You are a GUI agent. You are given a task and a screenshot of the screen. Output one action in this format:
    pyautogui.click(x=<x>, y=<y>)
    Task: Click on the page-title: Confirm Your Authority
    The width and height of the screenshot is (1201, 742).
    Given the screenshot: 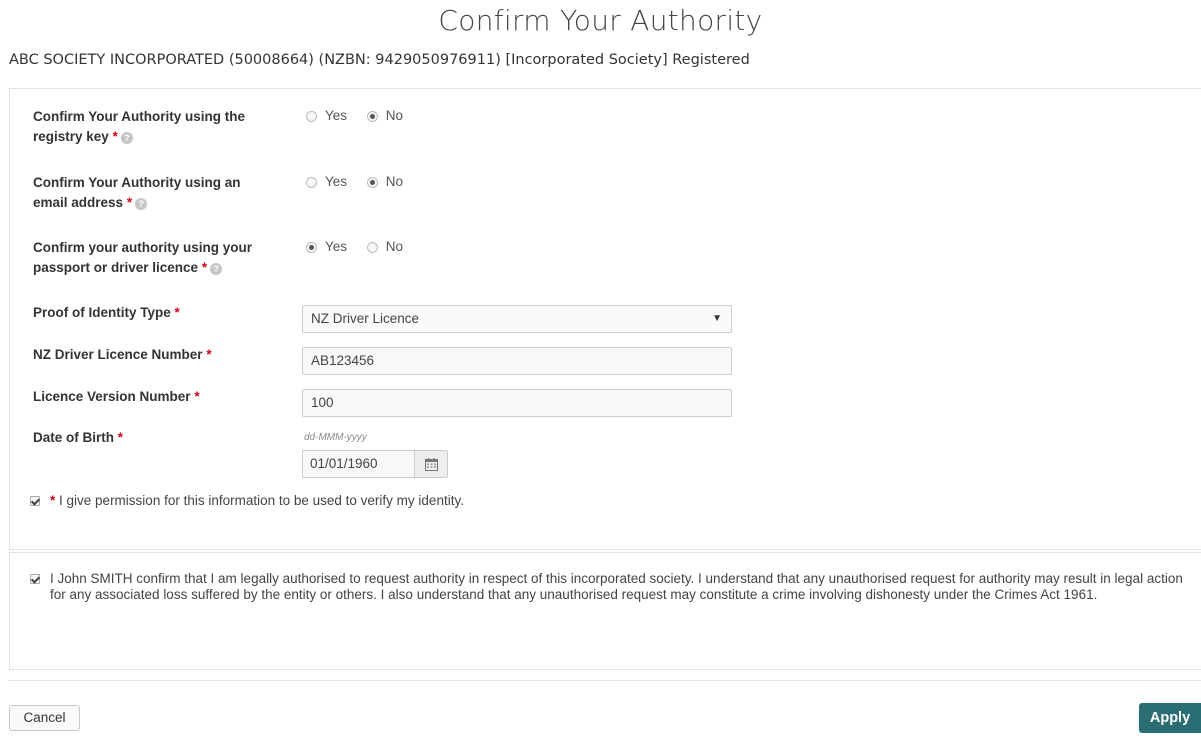 What is the action you would take?
    pyautogui.click(x=600, y=20)
    